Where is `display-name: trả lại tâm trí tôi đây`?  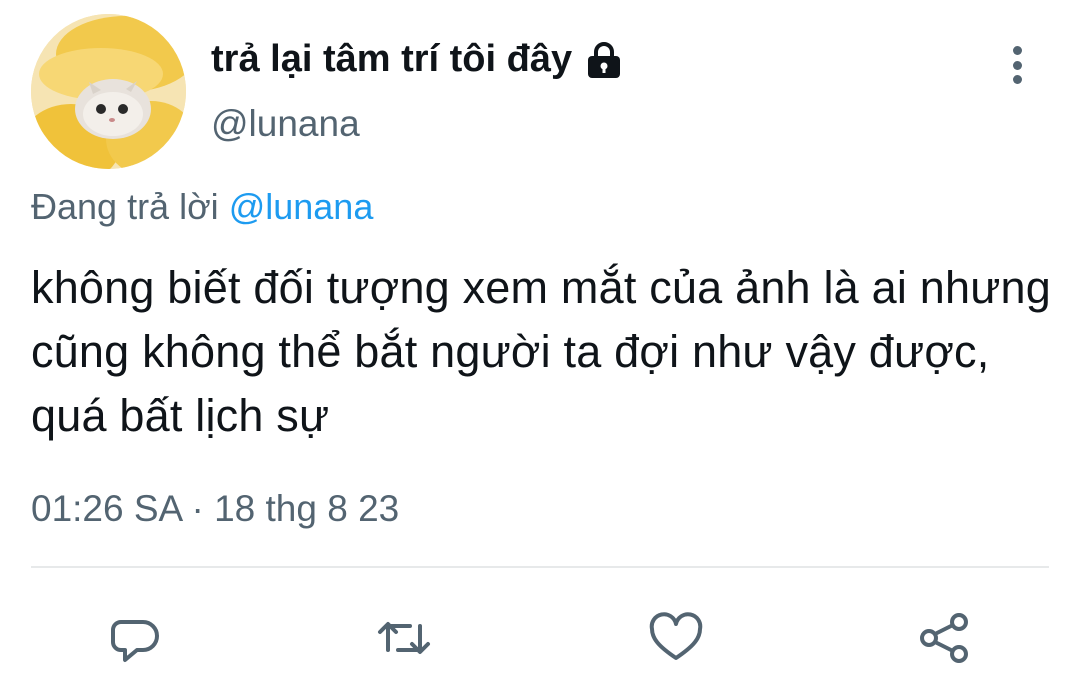
display-name: trả lại tâm trí tôi đây is located at coordinates (391, 59).